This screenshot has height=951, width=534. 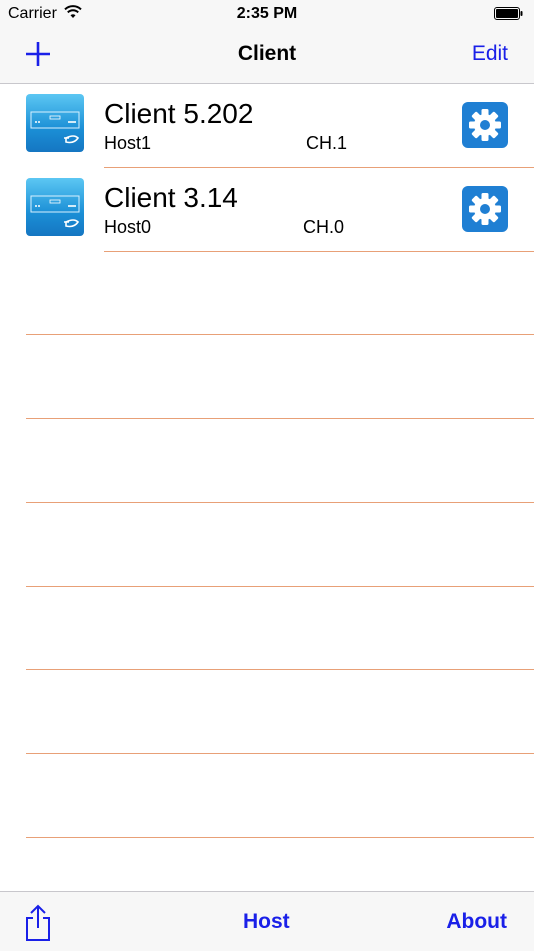 I want to click on about-tab: About, so click(x=476, y=922).